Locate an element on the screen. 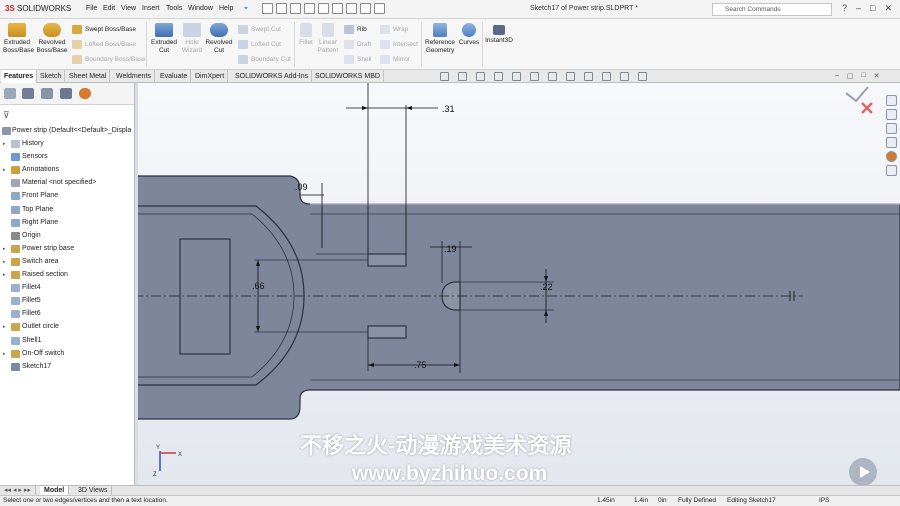 This screenshot has height=506, width=900. close-icon: ✕ is located at coordinates (888, 8).